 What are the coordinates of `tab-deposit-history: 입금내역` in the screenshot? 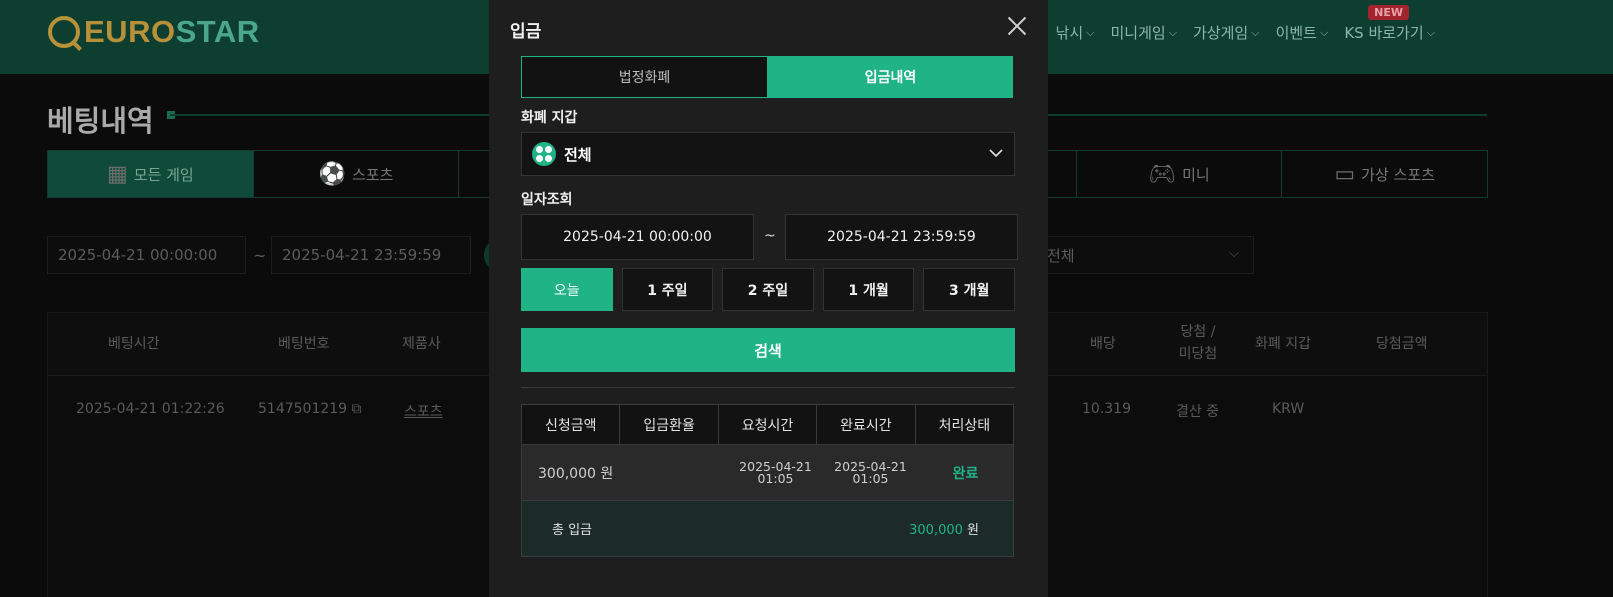 It's located at (890, 77).